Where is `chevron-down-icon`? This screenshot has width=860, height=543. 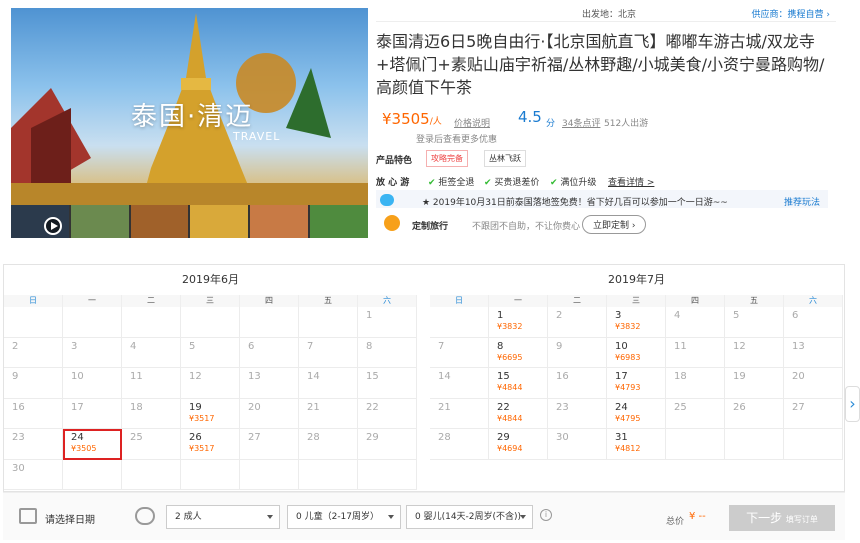 chevron-down-icon is located at coordinates (391, 517).